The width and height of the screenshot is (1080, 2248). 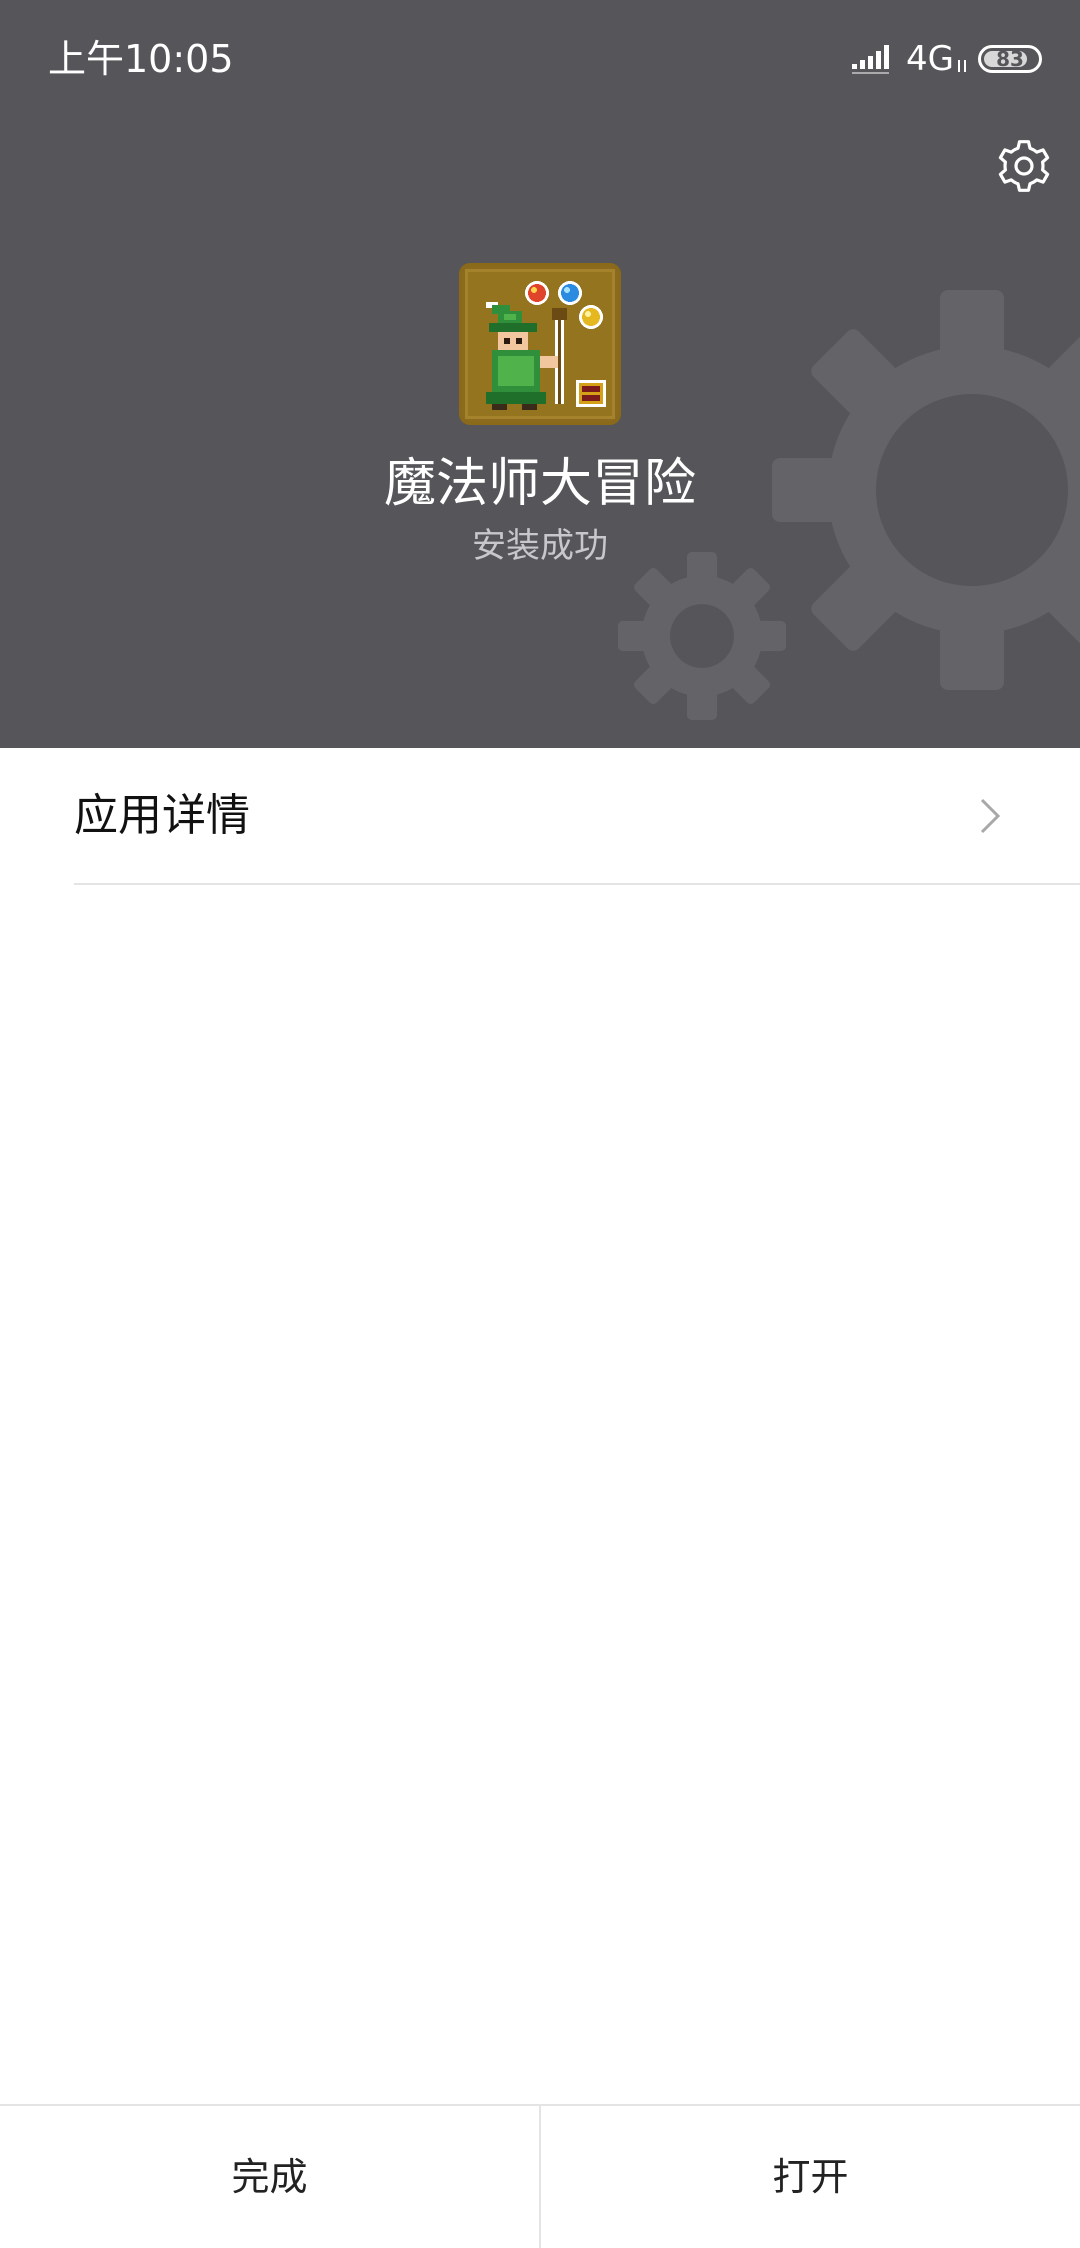 I want to click on app-icon, so click(x=540, y=344).